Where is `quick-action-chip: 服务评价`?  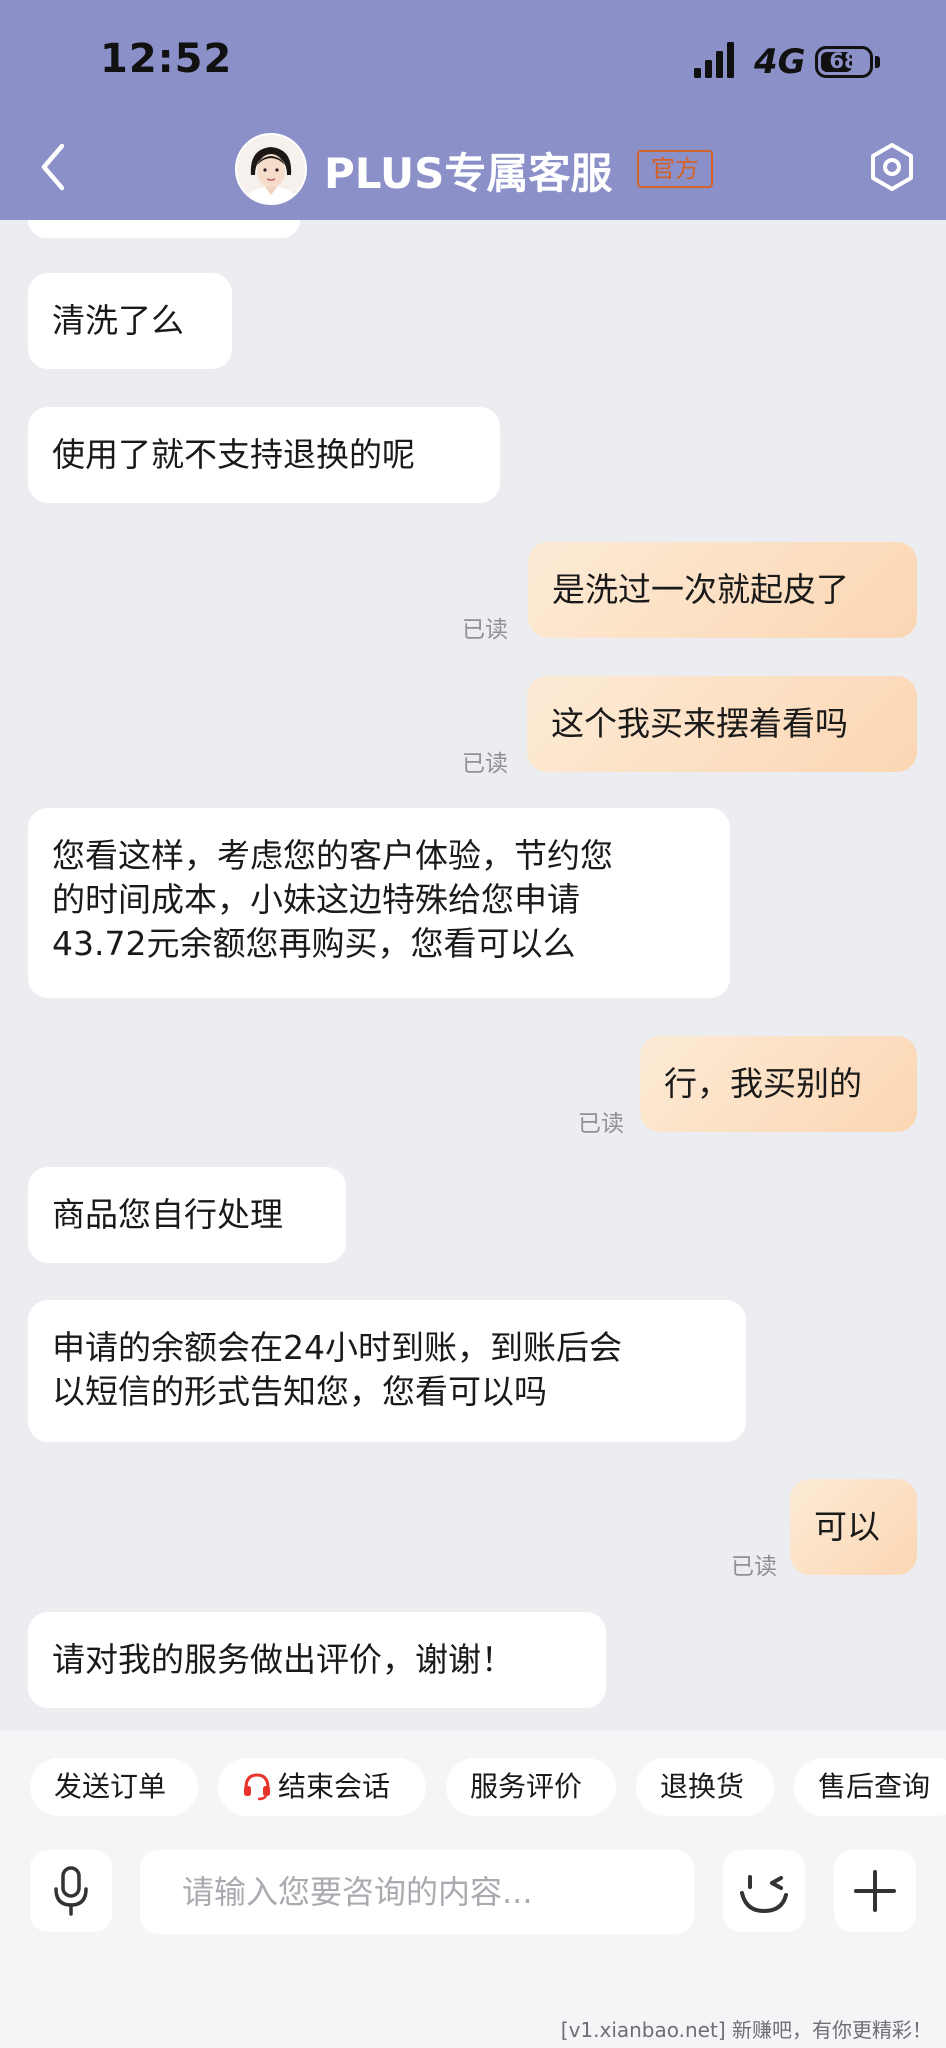
quick-action-chip: 服务评价 is located at coordinates (531, 1787).